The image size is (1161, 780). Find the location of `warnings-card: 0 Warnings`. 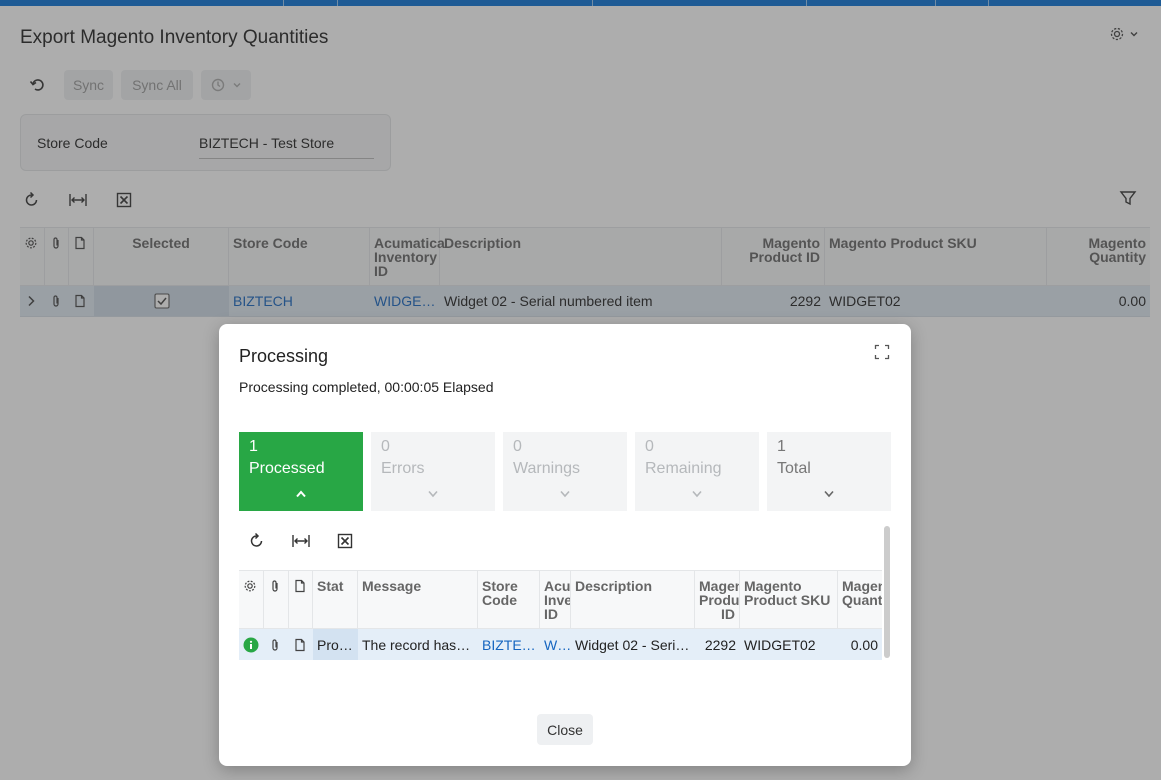

warnings-card: 0 Warnings is located at coordinates (565, 471).